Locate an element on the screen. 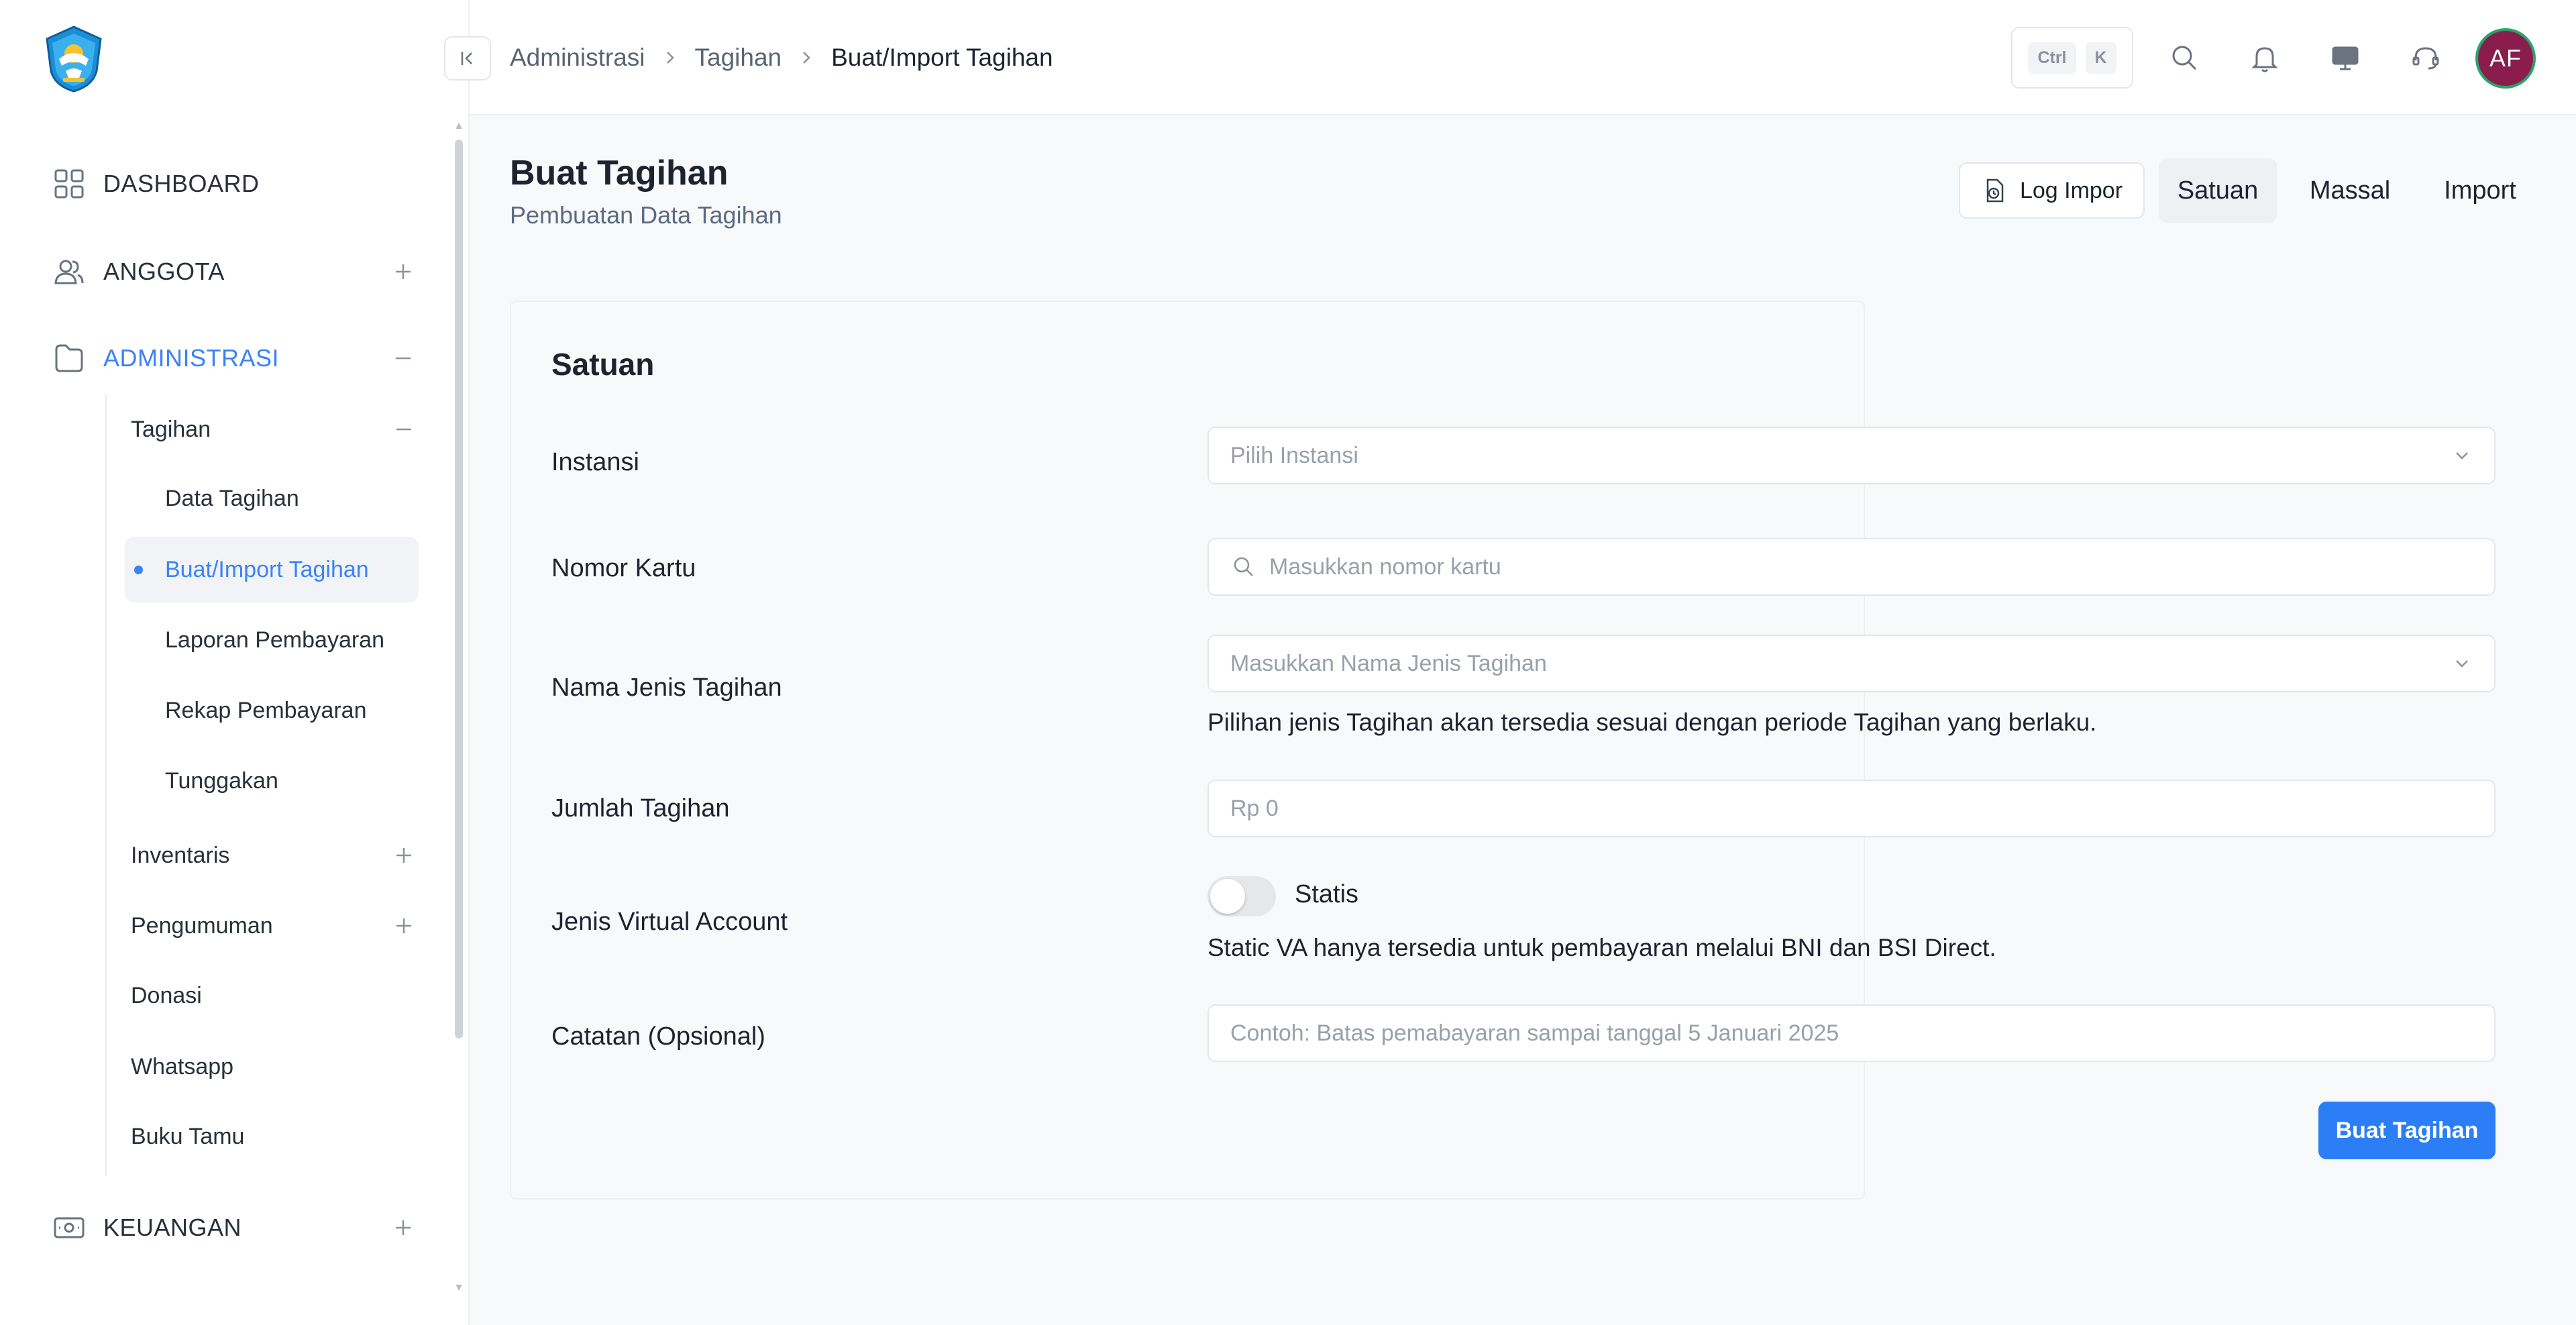  sidebar-item-inventaris: Inventaris is located at coordinates (273, 855).